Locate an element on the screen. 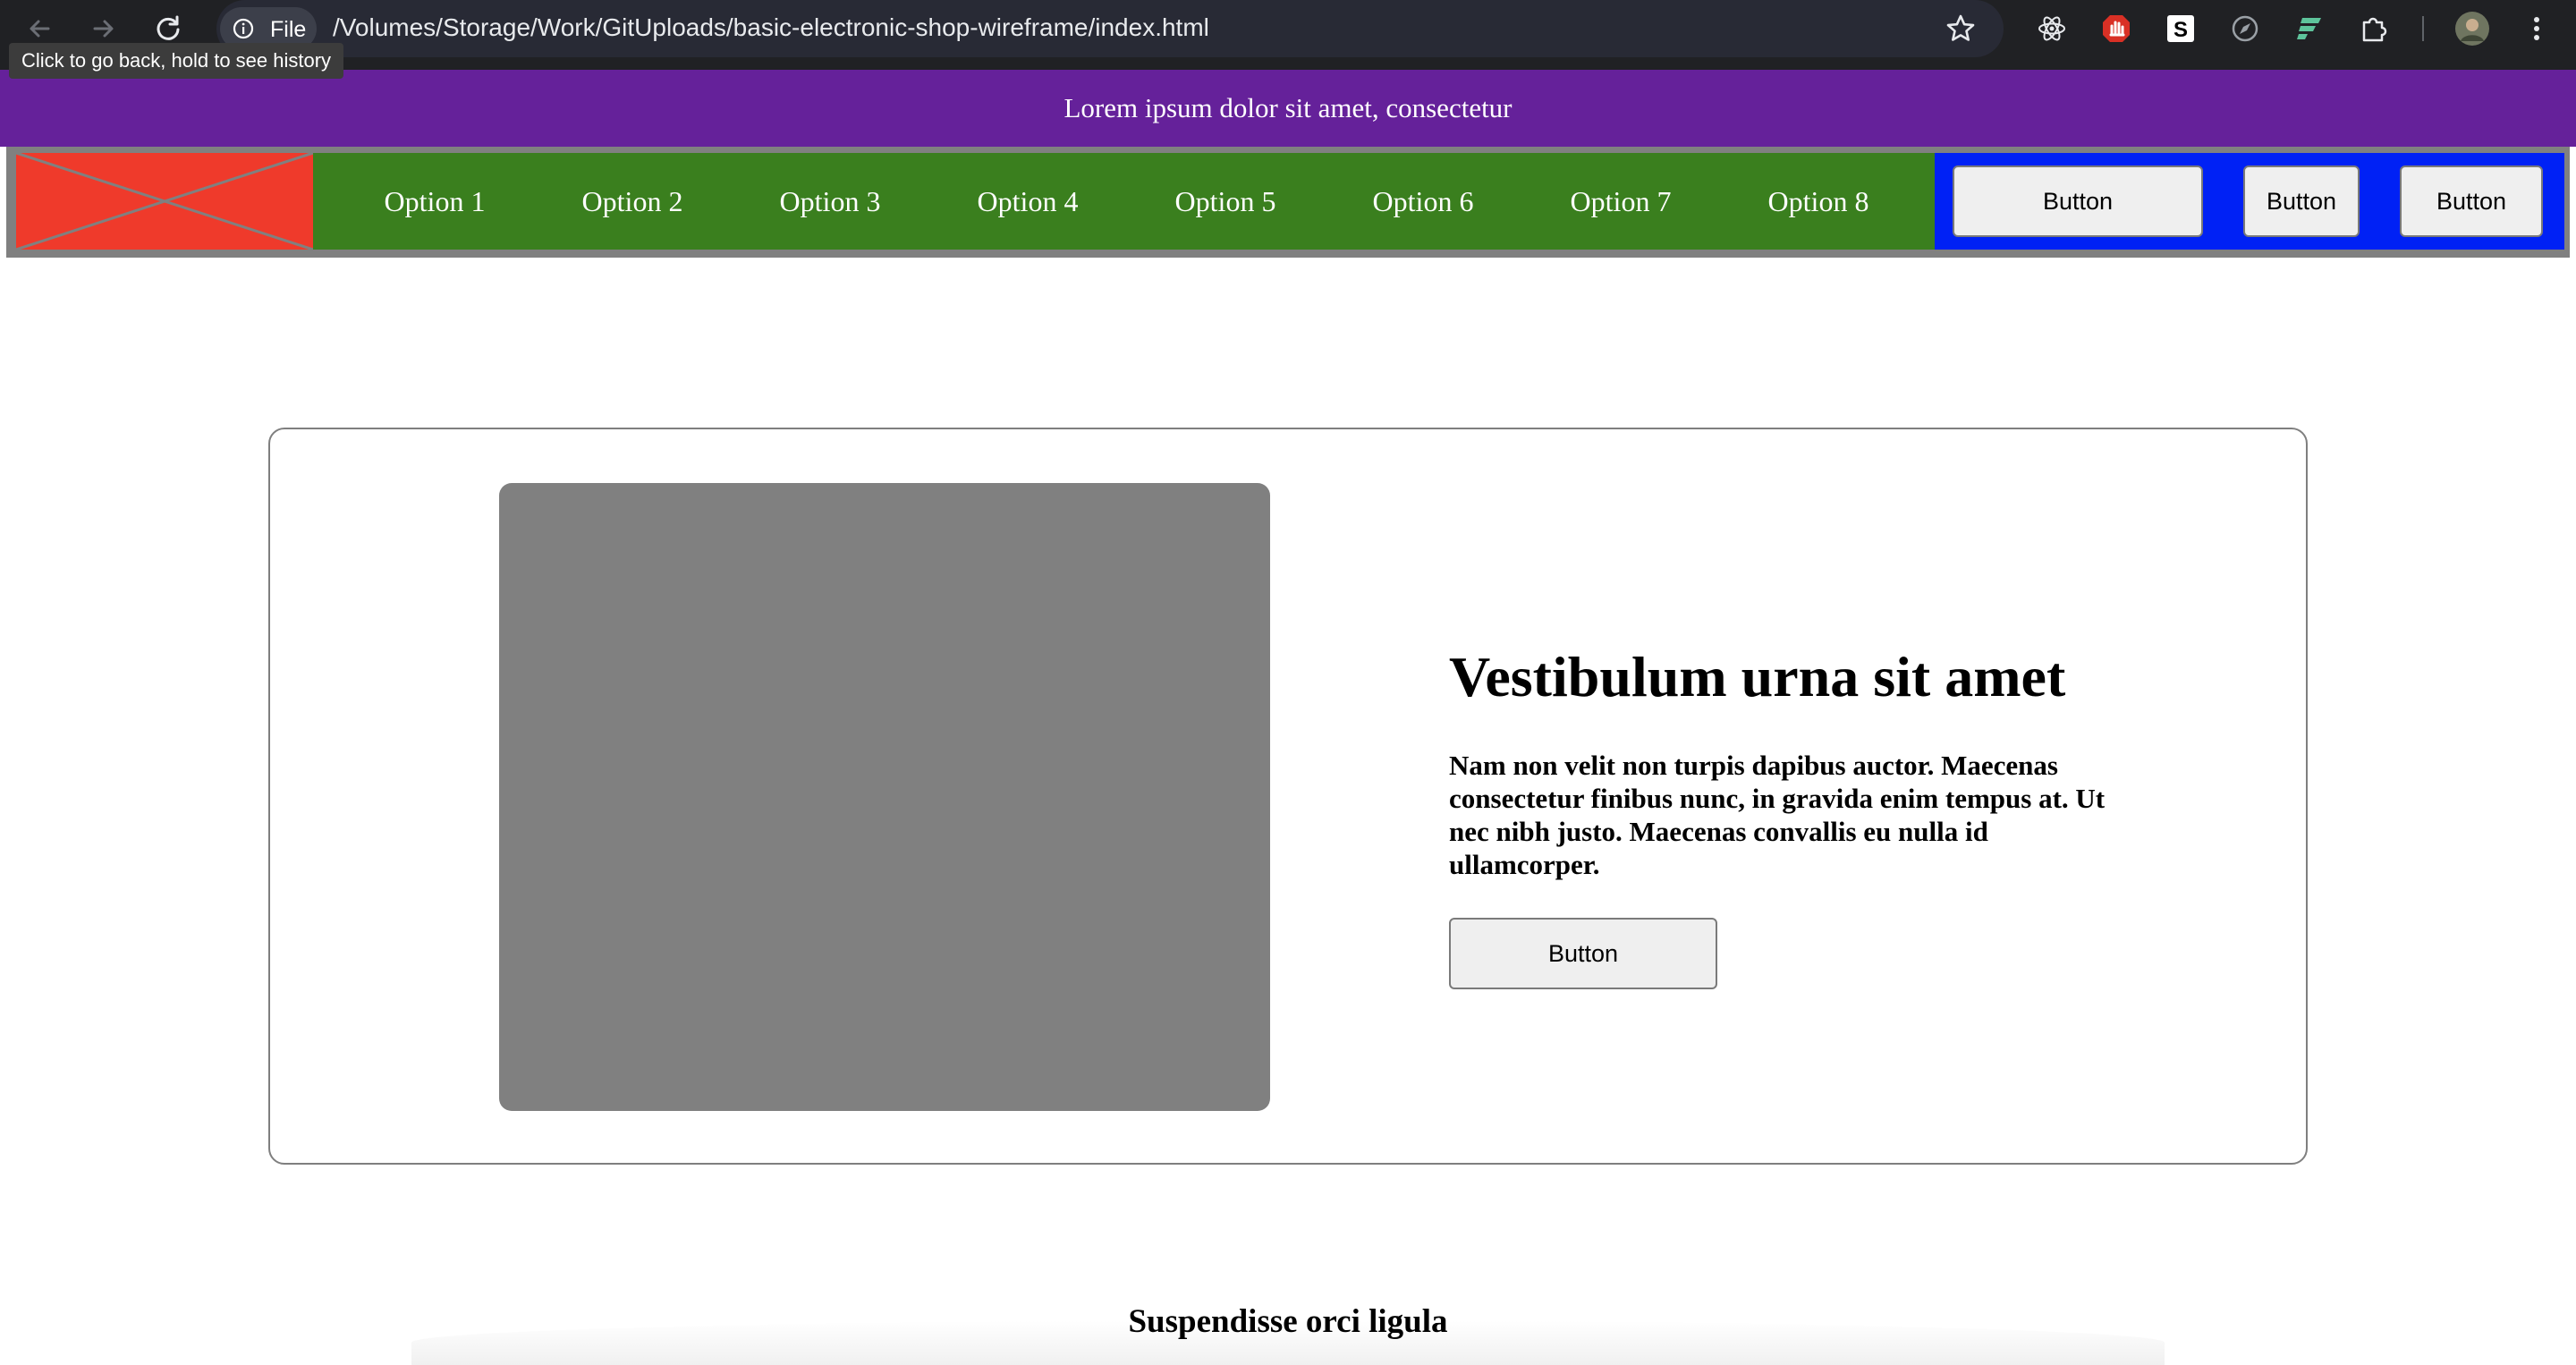 The width and height of the screenshot is (2576, 1365). f-extension-icon is located at coordinates (2309, 29).